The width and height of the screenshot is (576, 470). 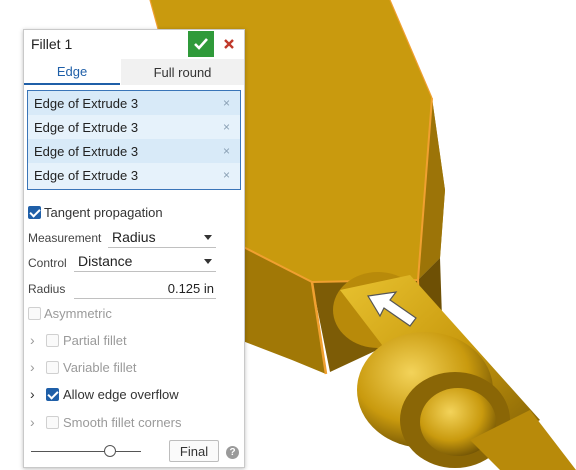 I want to click on measurement-dropdown: Radius, so click(x=162, y=237).